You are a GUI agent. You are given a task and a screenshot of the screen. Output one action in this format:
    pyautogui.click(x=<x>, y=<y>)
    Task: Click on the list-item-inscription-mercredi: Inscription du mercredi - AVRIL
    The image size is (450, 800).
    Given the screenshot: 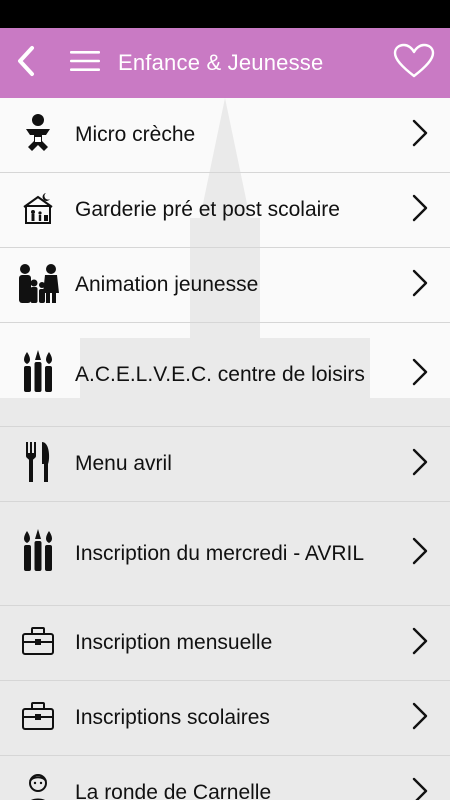 What is the action you would take?
    pyautogui.click(x=225, y=554)
    